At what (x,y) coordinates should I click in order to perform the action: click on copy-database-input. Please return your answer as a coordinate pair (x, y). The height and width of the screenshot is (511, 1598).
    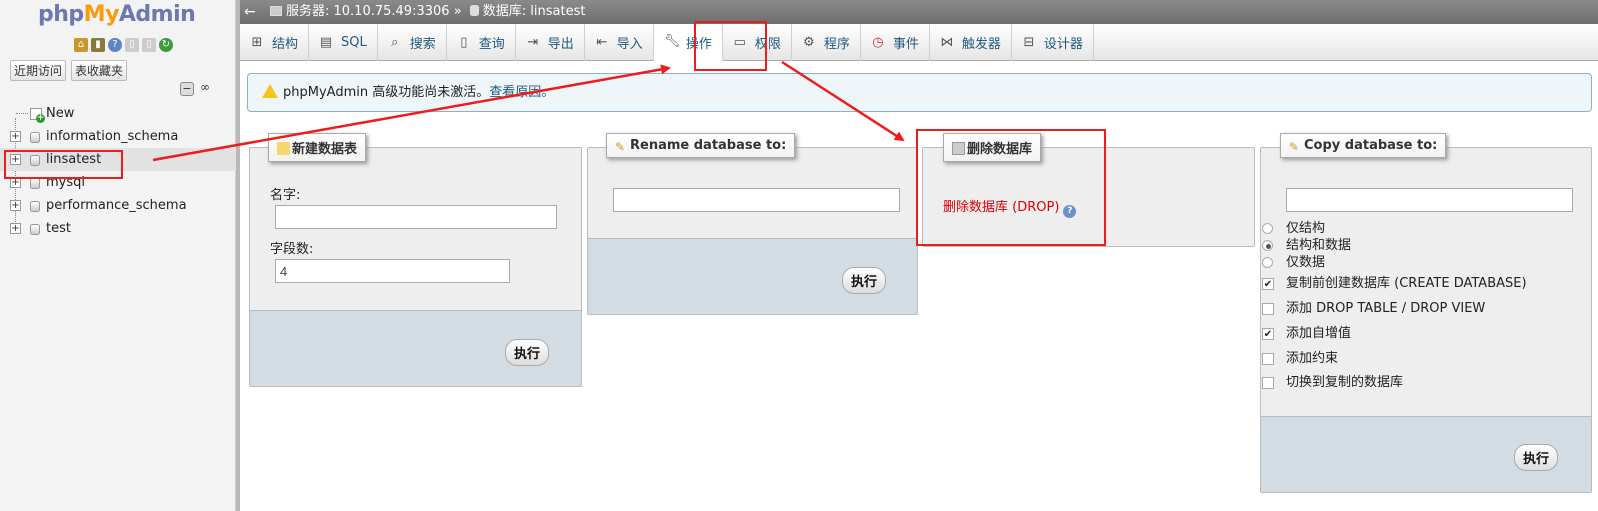
    Looking at the image, I should click on (1429, 200).